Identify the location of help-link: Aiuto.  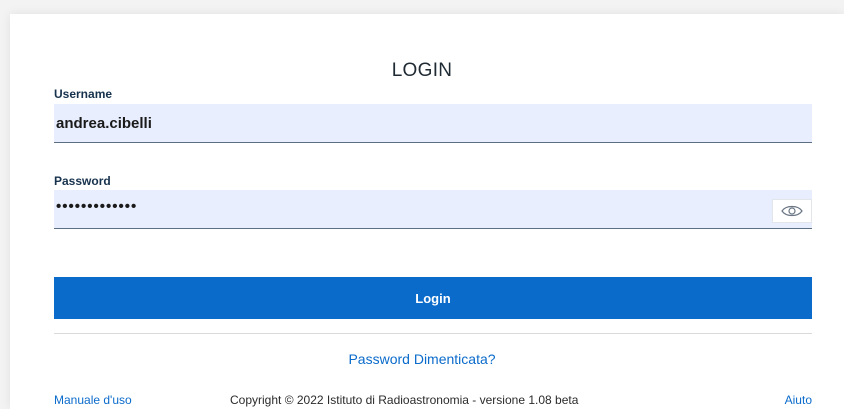
(798, 400).